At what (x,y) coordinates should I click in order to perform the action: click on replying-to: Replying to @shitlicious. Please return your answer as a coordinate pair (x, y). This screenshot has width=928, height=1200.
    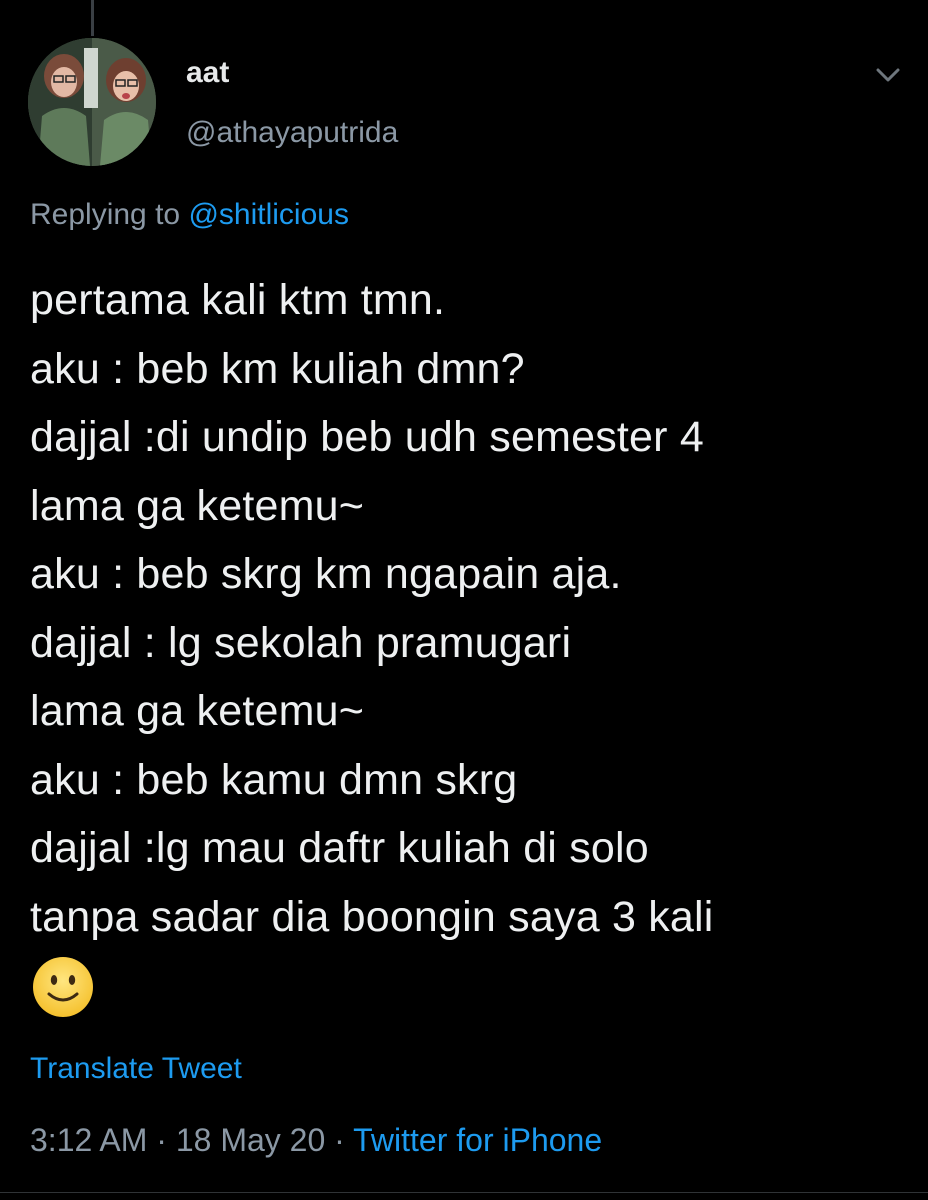
    Looking at the image, I should click on (189, 215).